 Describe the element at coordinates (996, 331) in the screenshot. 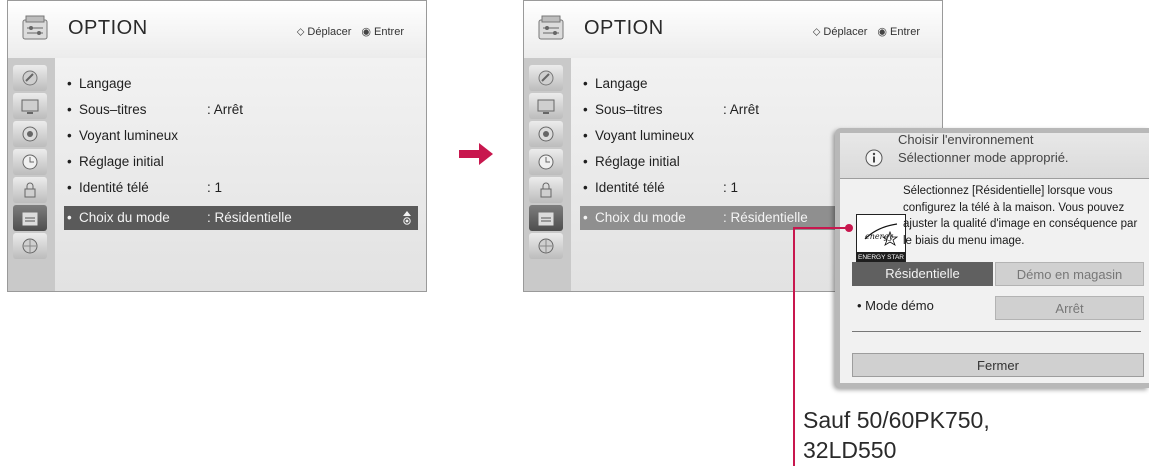

I see `divider` at that location.